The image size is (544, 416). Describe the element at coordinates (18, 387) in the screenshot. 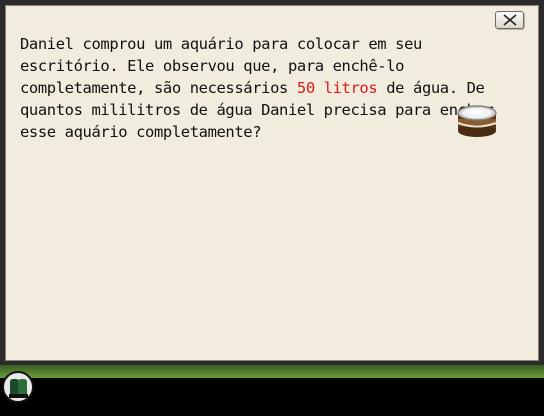

I see `game-logo-icon` at that location.